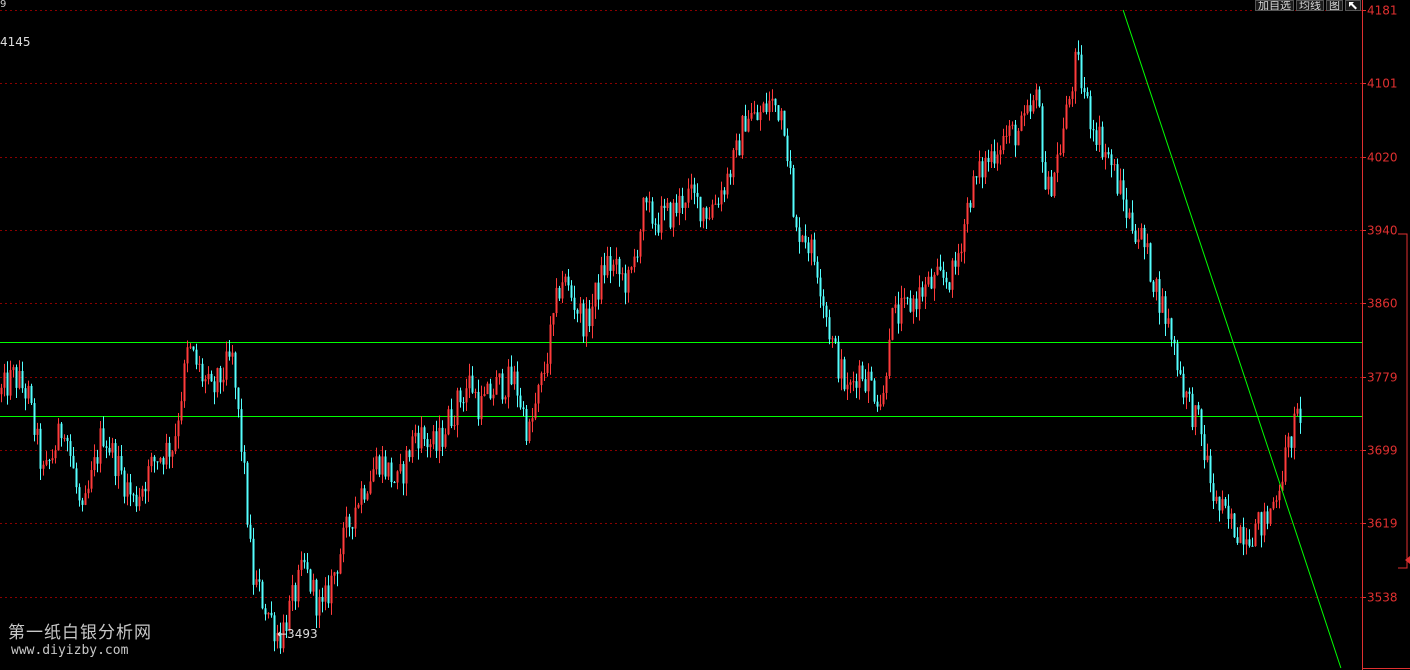 The image size is (1410, 670). I want to click on chart-button: 图, so click(1334, 5).